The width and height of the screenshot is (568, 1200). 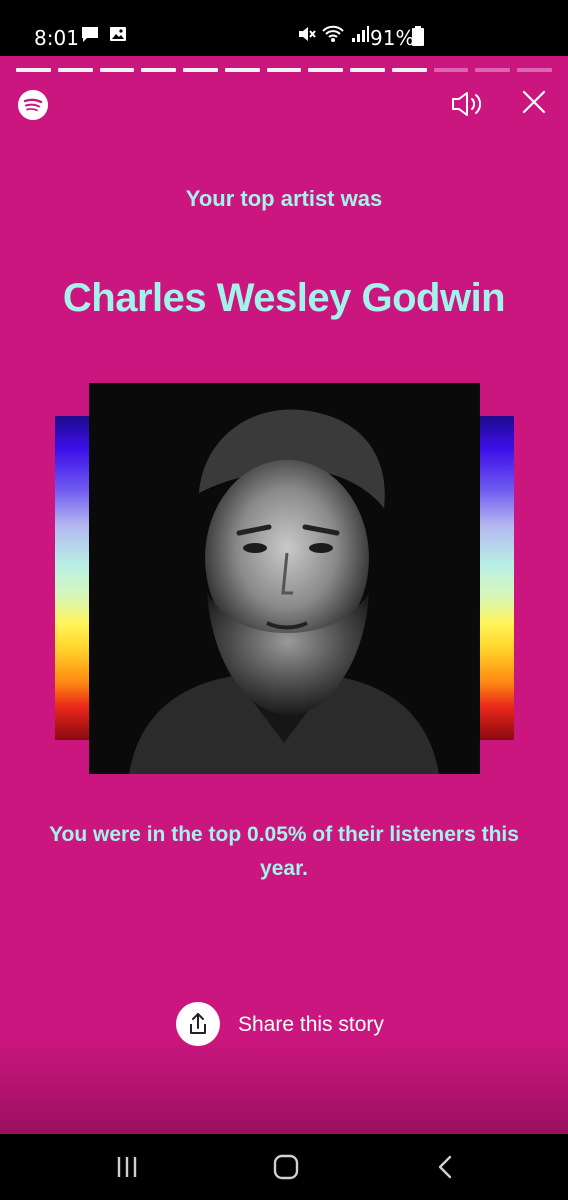 What do you see at coordinates (360, 34) in the screenshot?
I see `signal-icon` at bounding box center [360, 34].